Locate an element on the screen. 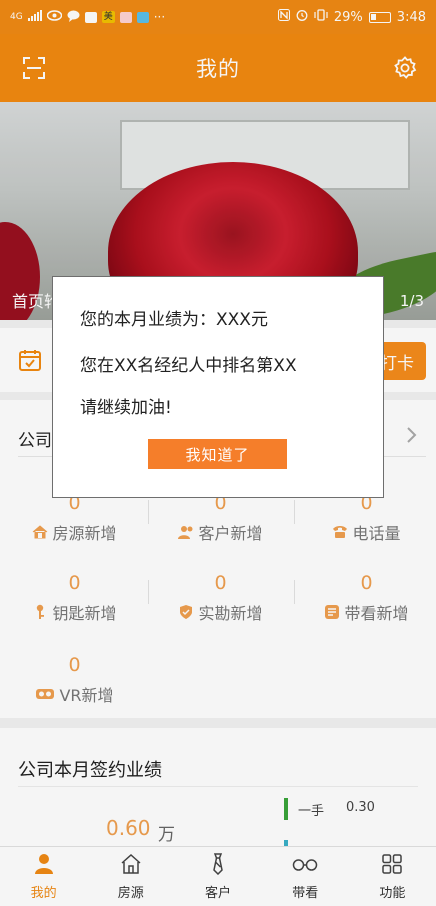  dialog-ok-button: 我知道了 is located at coordinates (217, 454).